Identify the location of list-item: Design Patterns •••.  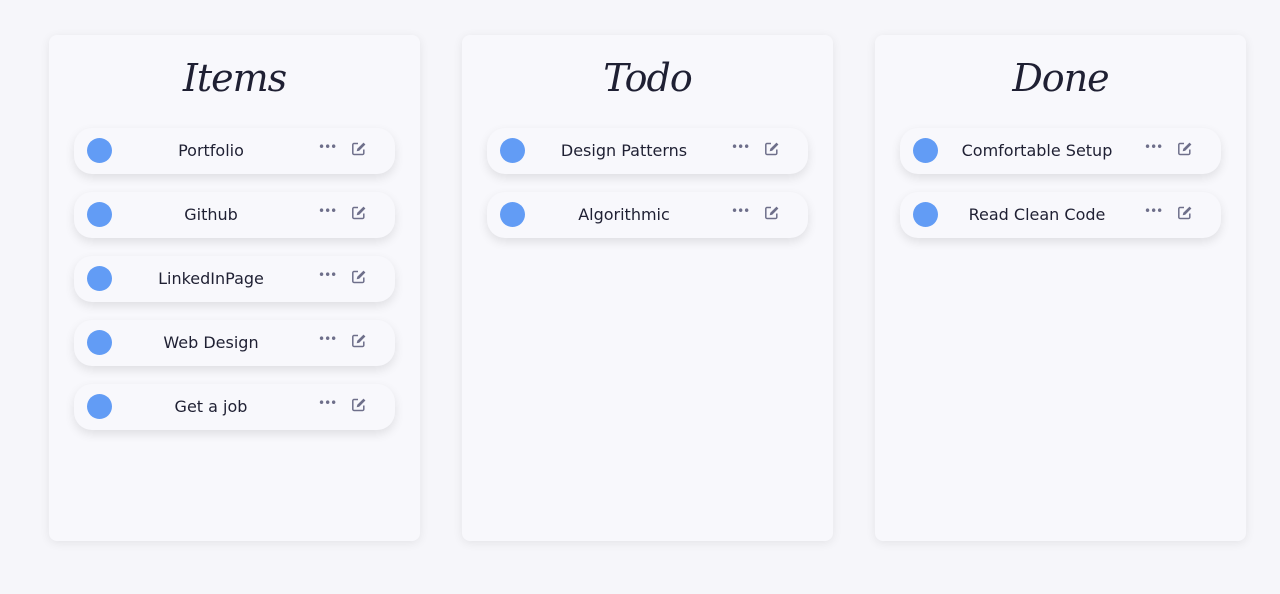
(647, 151).